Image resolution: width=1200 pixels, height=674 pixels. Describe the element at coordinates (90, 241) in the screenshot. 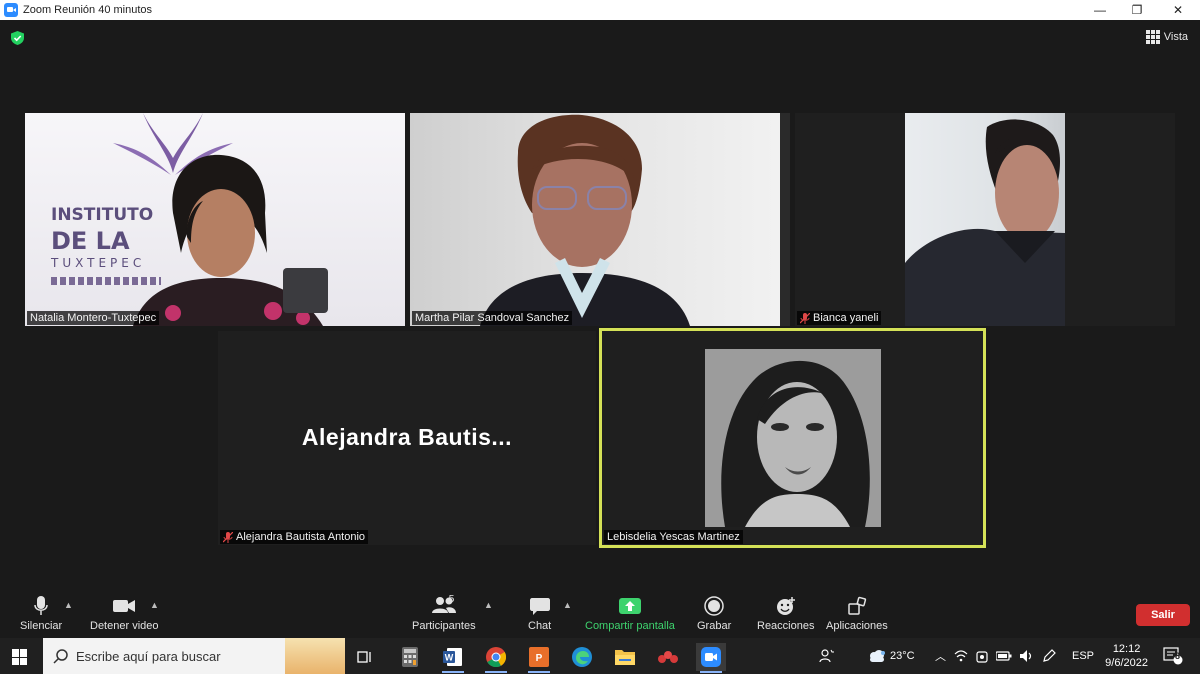

I see `banner-line-2: DE LA` at that location.